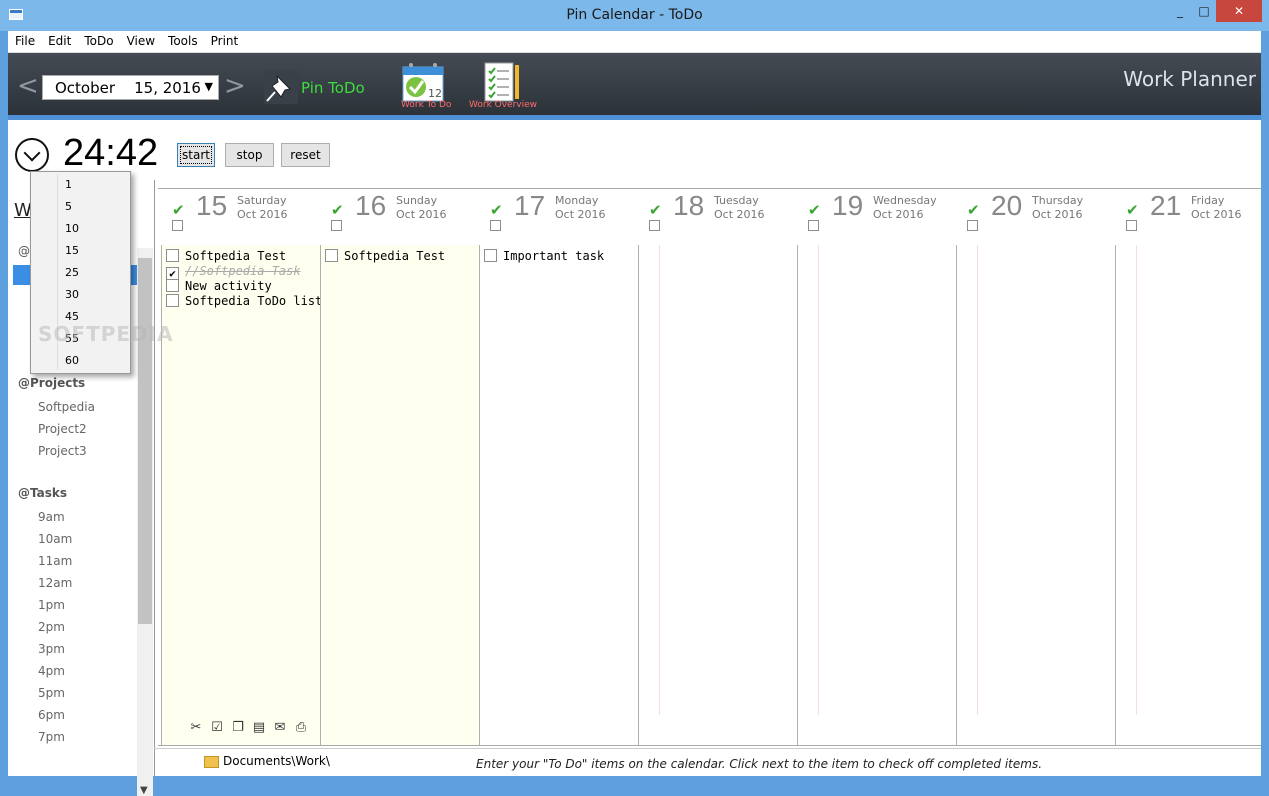  What do you see at coordinates (401, 215) in the screenshot?
I see `day-header: ✔ 16 Sunday Oct 2016` at bounding box center [401, 215].